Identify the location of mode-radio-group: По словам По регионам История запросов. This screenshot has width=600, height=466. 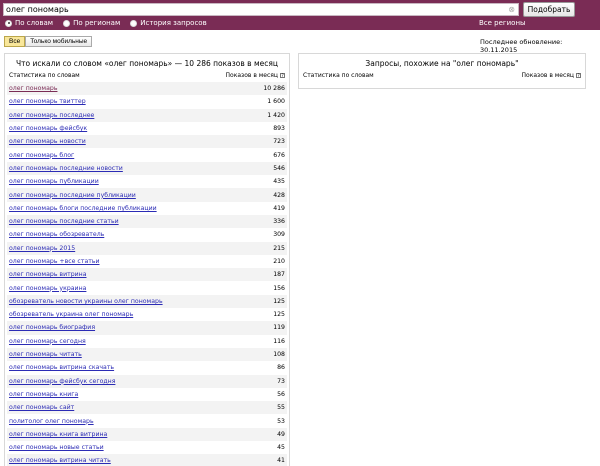
(106, 23).